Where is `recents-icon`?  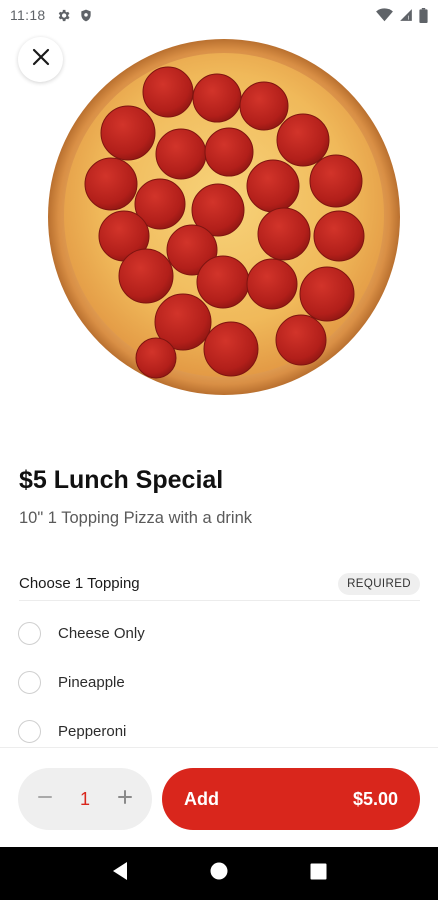
recents-icon is located at coordinates (318, 874).